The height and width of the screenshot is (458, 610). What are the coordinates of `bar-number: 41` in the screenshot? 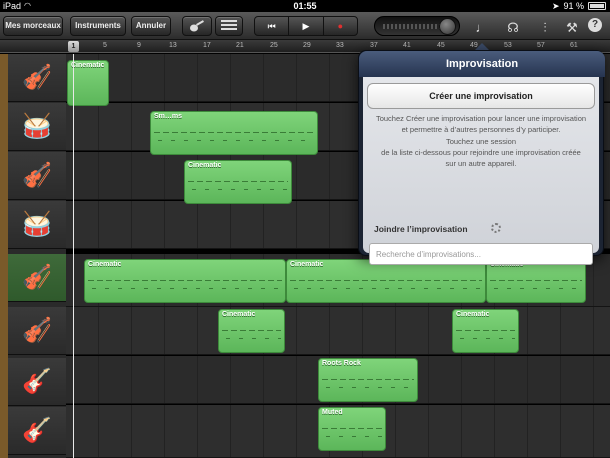 It's located at (407, 45).